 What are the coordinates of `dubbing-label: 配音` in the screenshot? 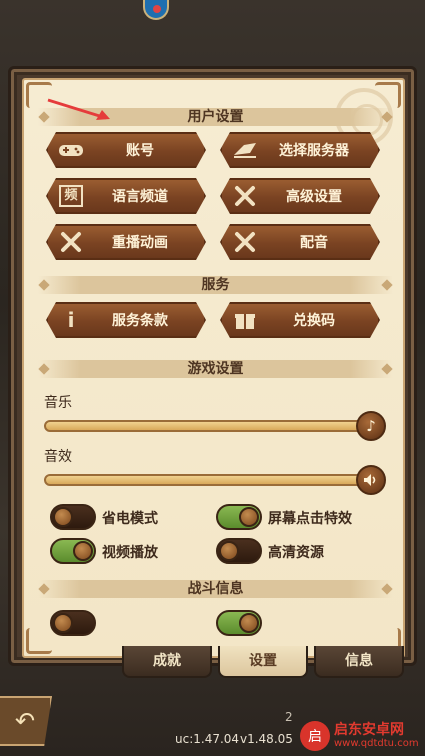 It's located at (314, 243).